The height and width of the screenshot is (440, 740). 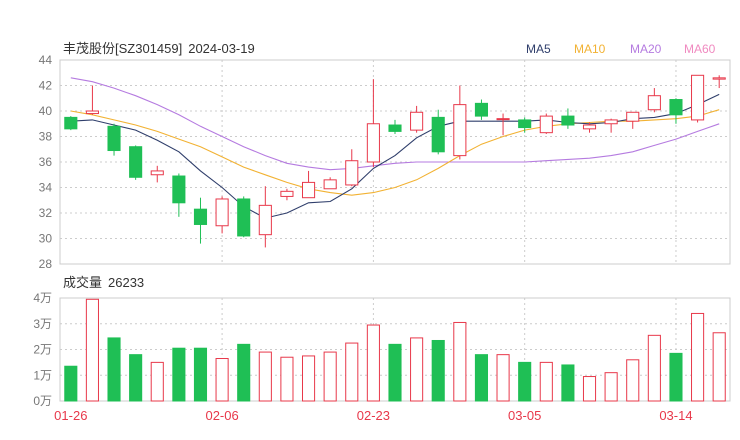 What do you see at coordinates (42, 324) in the screenshot?
I see `volume-tick-label: 3万` at bounding box center [42, 324].